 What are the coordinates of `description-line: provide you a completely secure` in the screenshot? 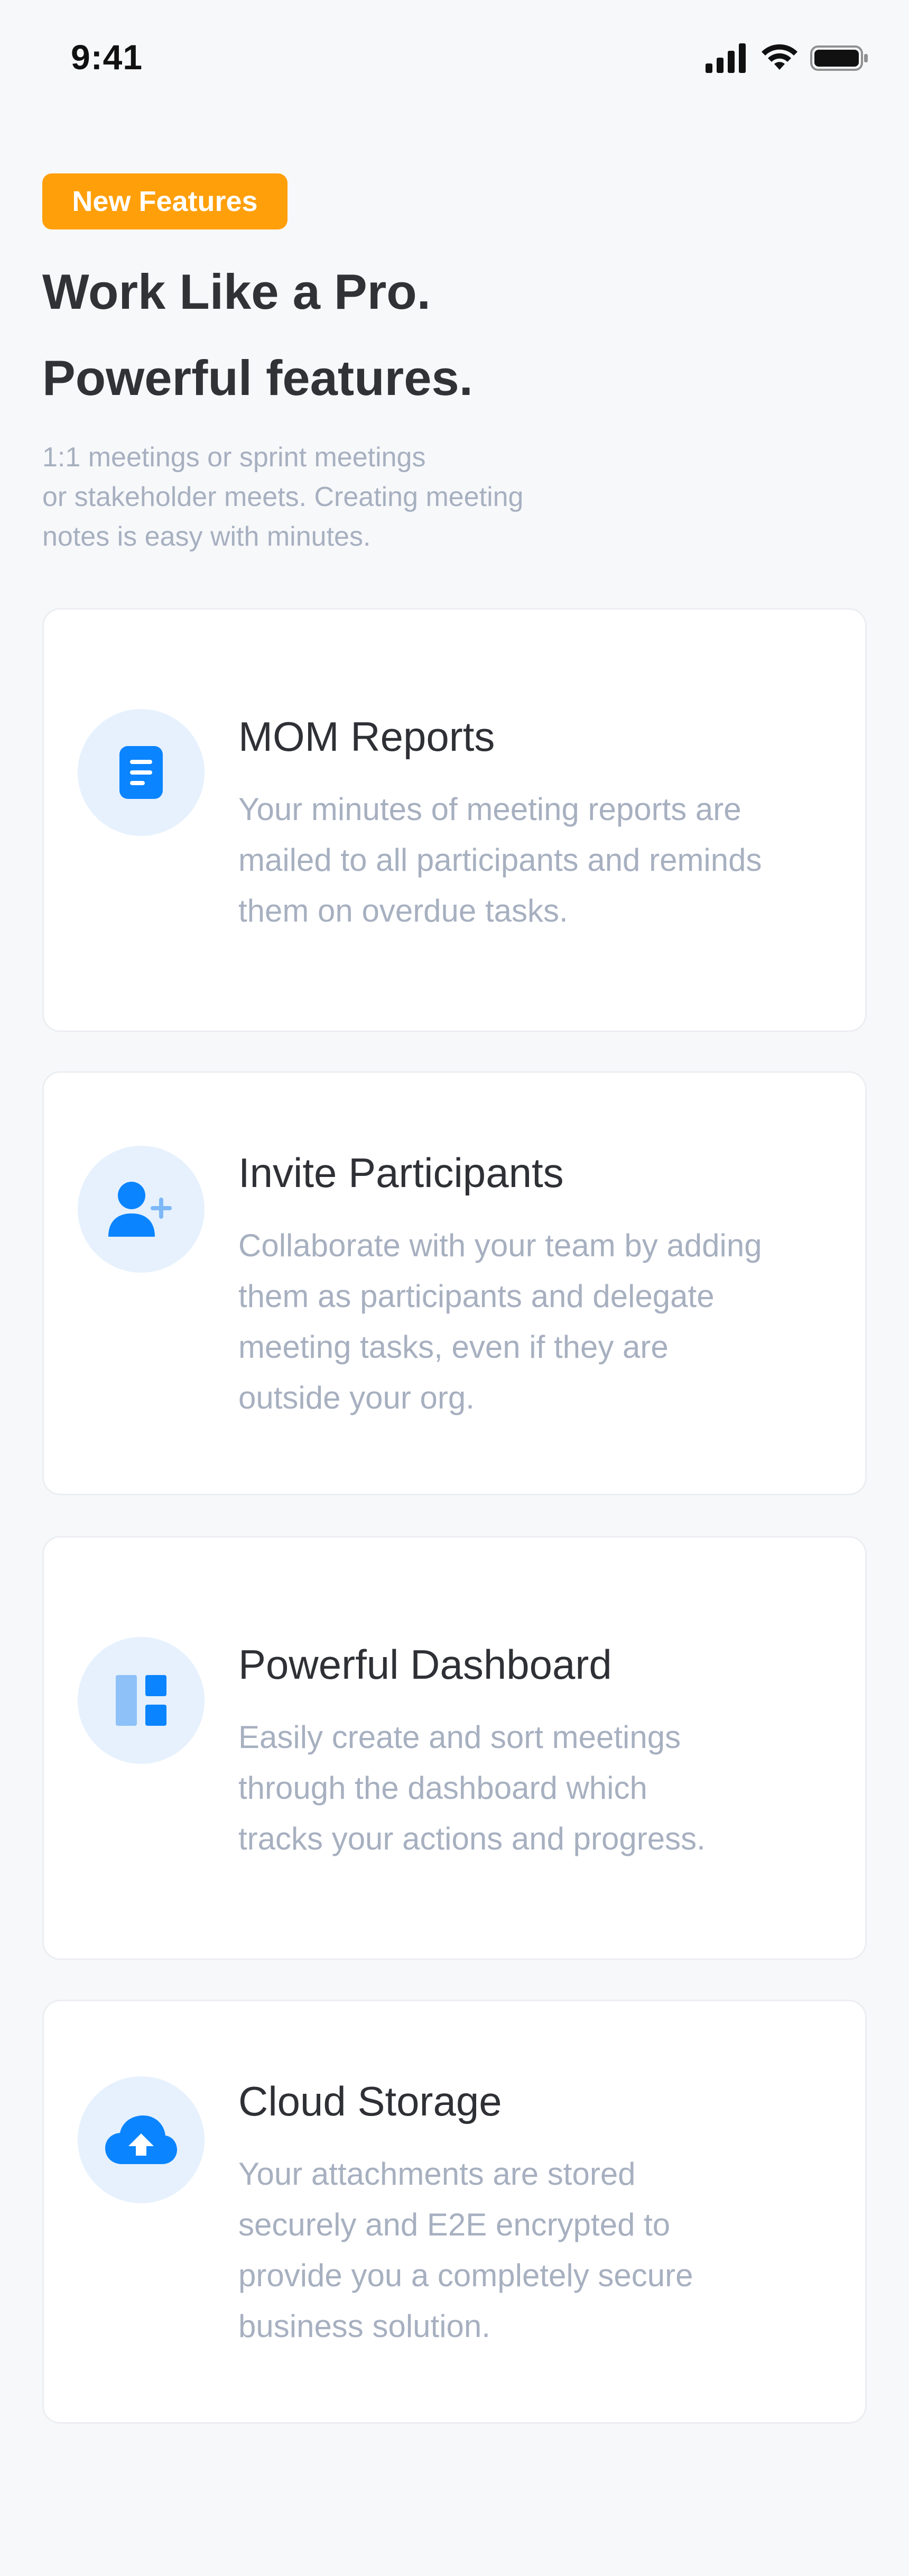 It's located at (465, 2275).